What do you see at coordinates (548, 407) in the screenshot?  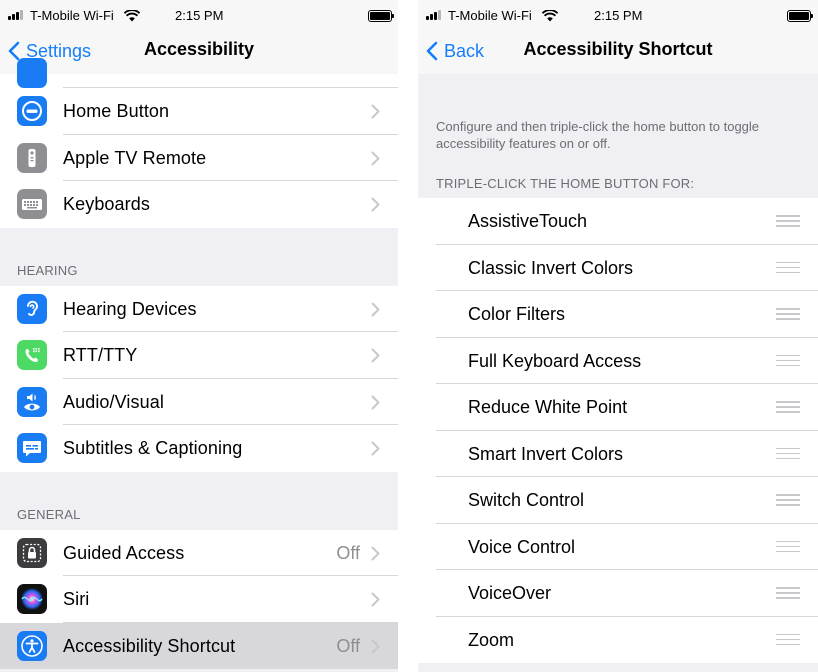 I see `option-label: Reduce White Point` at bounding box center [548, 407].